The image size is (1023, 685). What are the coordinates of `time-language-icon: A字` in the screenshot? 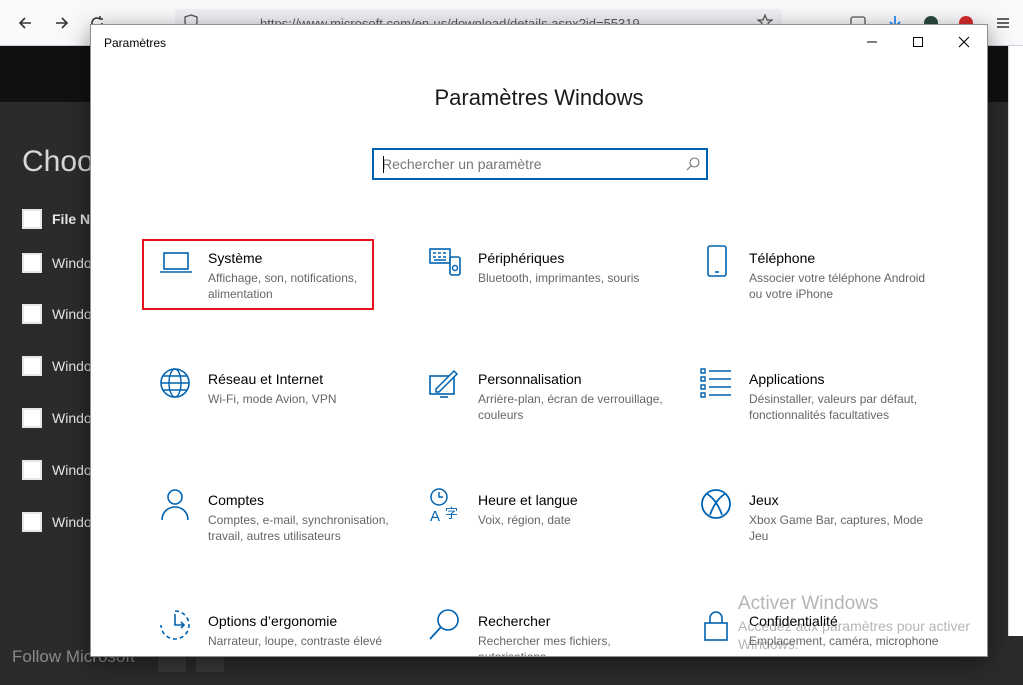 It's located at (446, 506).